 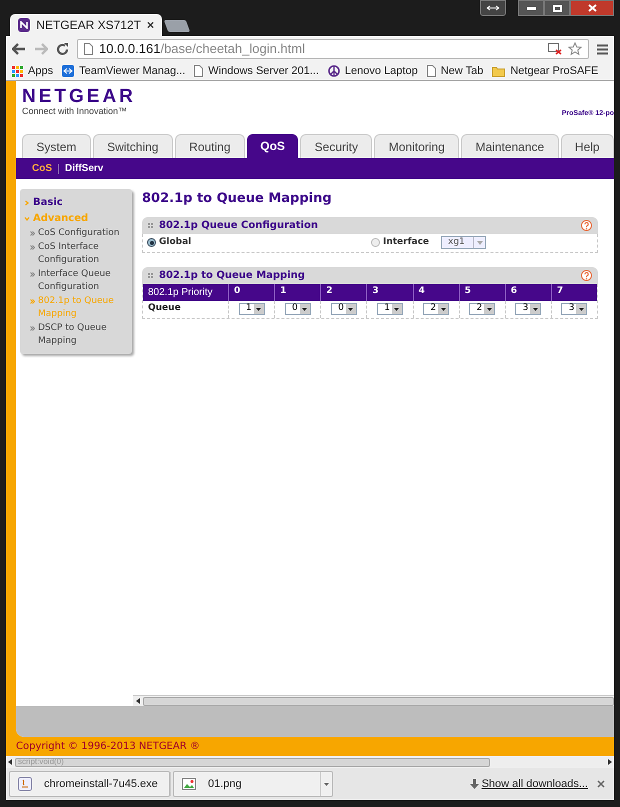 I want to click on subnav-link: CoS, so click(x=42, y=168).